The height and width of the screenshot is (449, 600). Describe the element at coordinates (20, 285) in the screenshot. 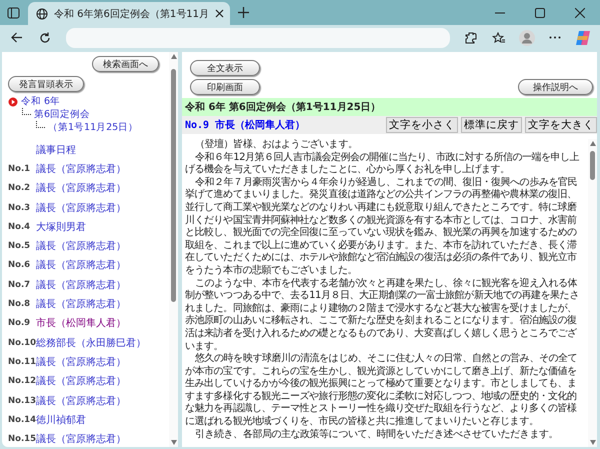

I see `speech-number: No.7` at that location.